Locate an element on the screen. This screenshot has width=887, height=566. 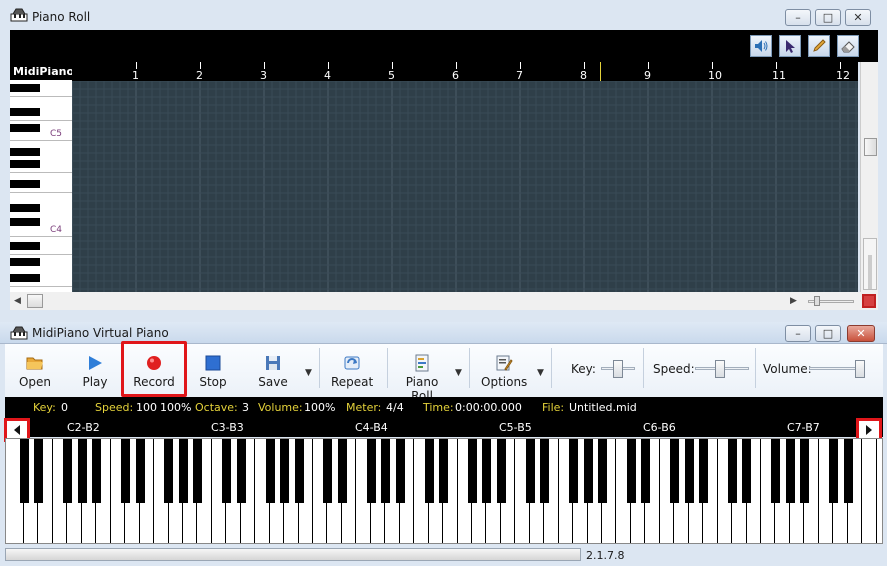
speed-slider is located at coordinates (722, 367).